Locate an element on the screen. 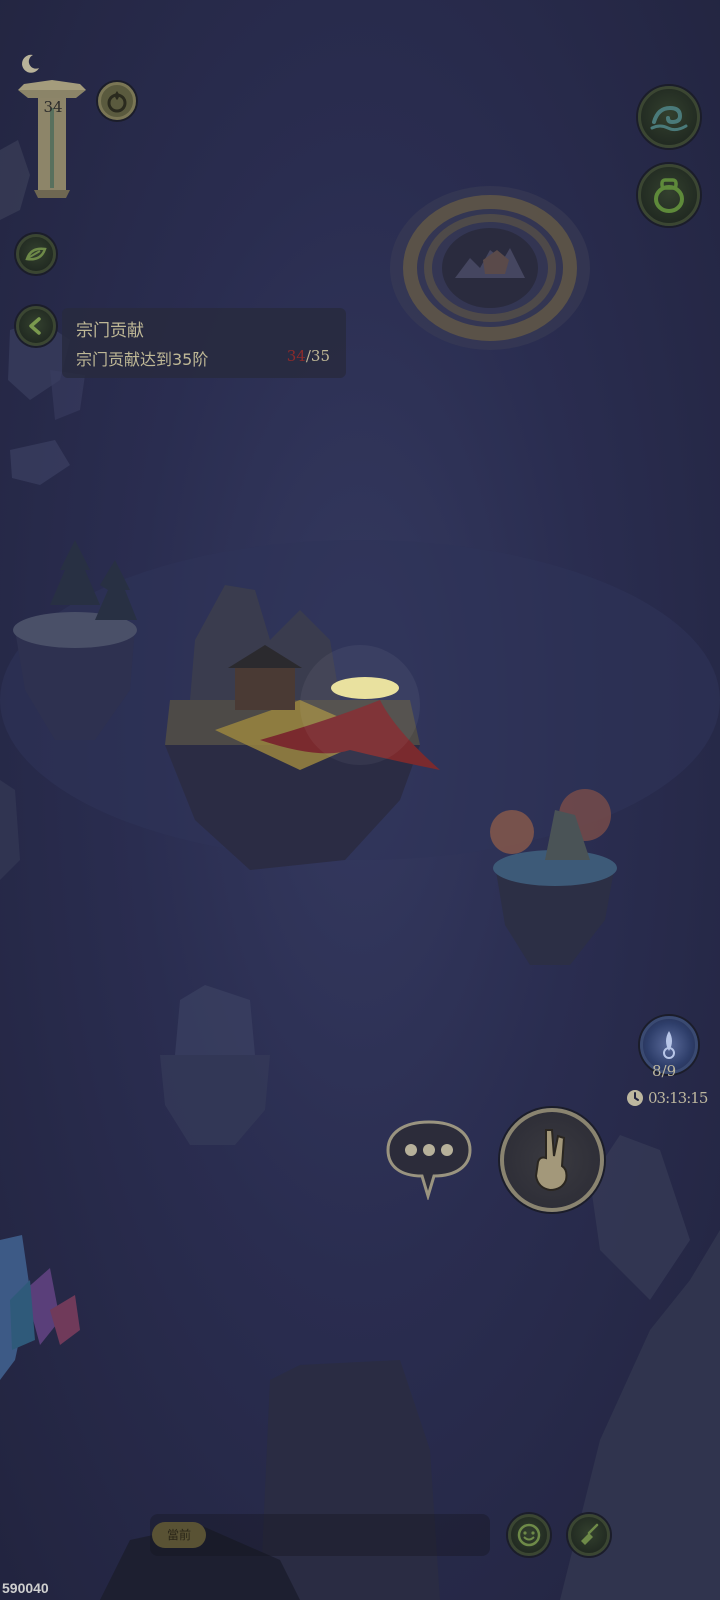 The height and width of the screenshot is (1600, 720). energy-timer-text: 03:13:15 is located at coordinates (678, 1098).